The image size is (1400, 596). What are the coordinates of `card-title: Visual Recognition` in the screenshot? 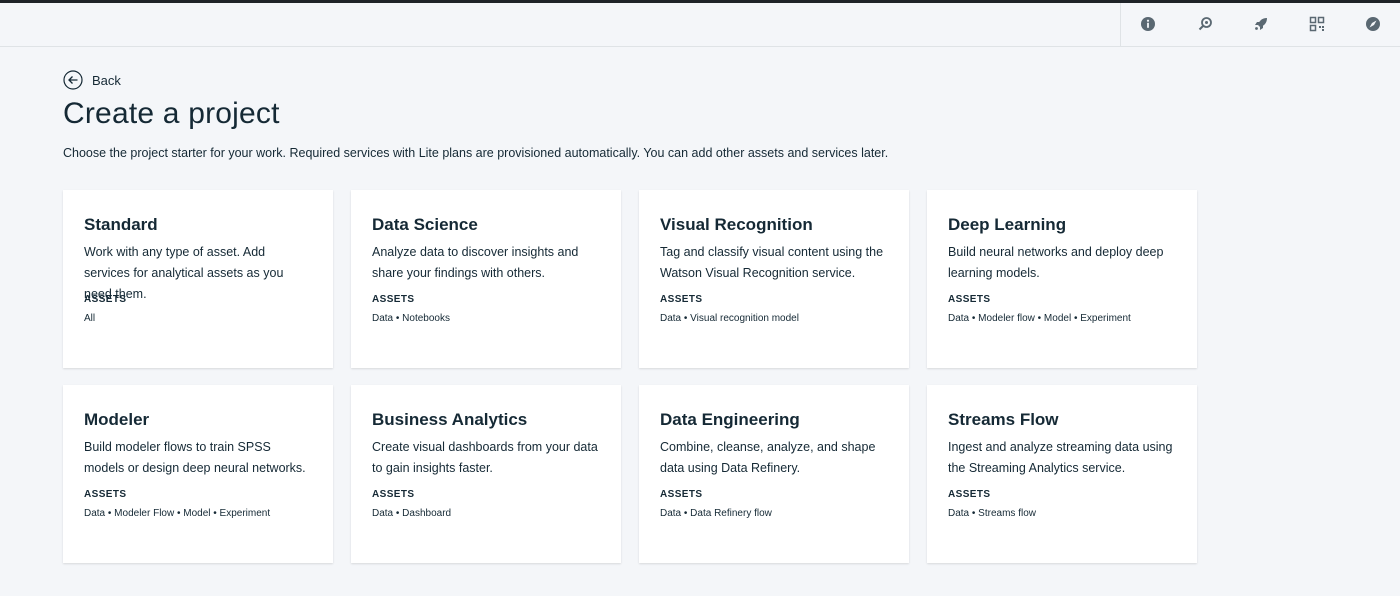 It's located at (736, 224).